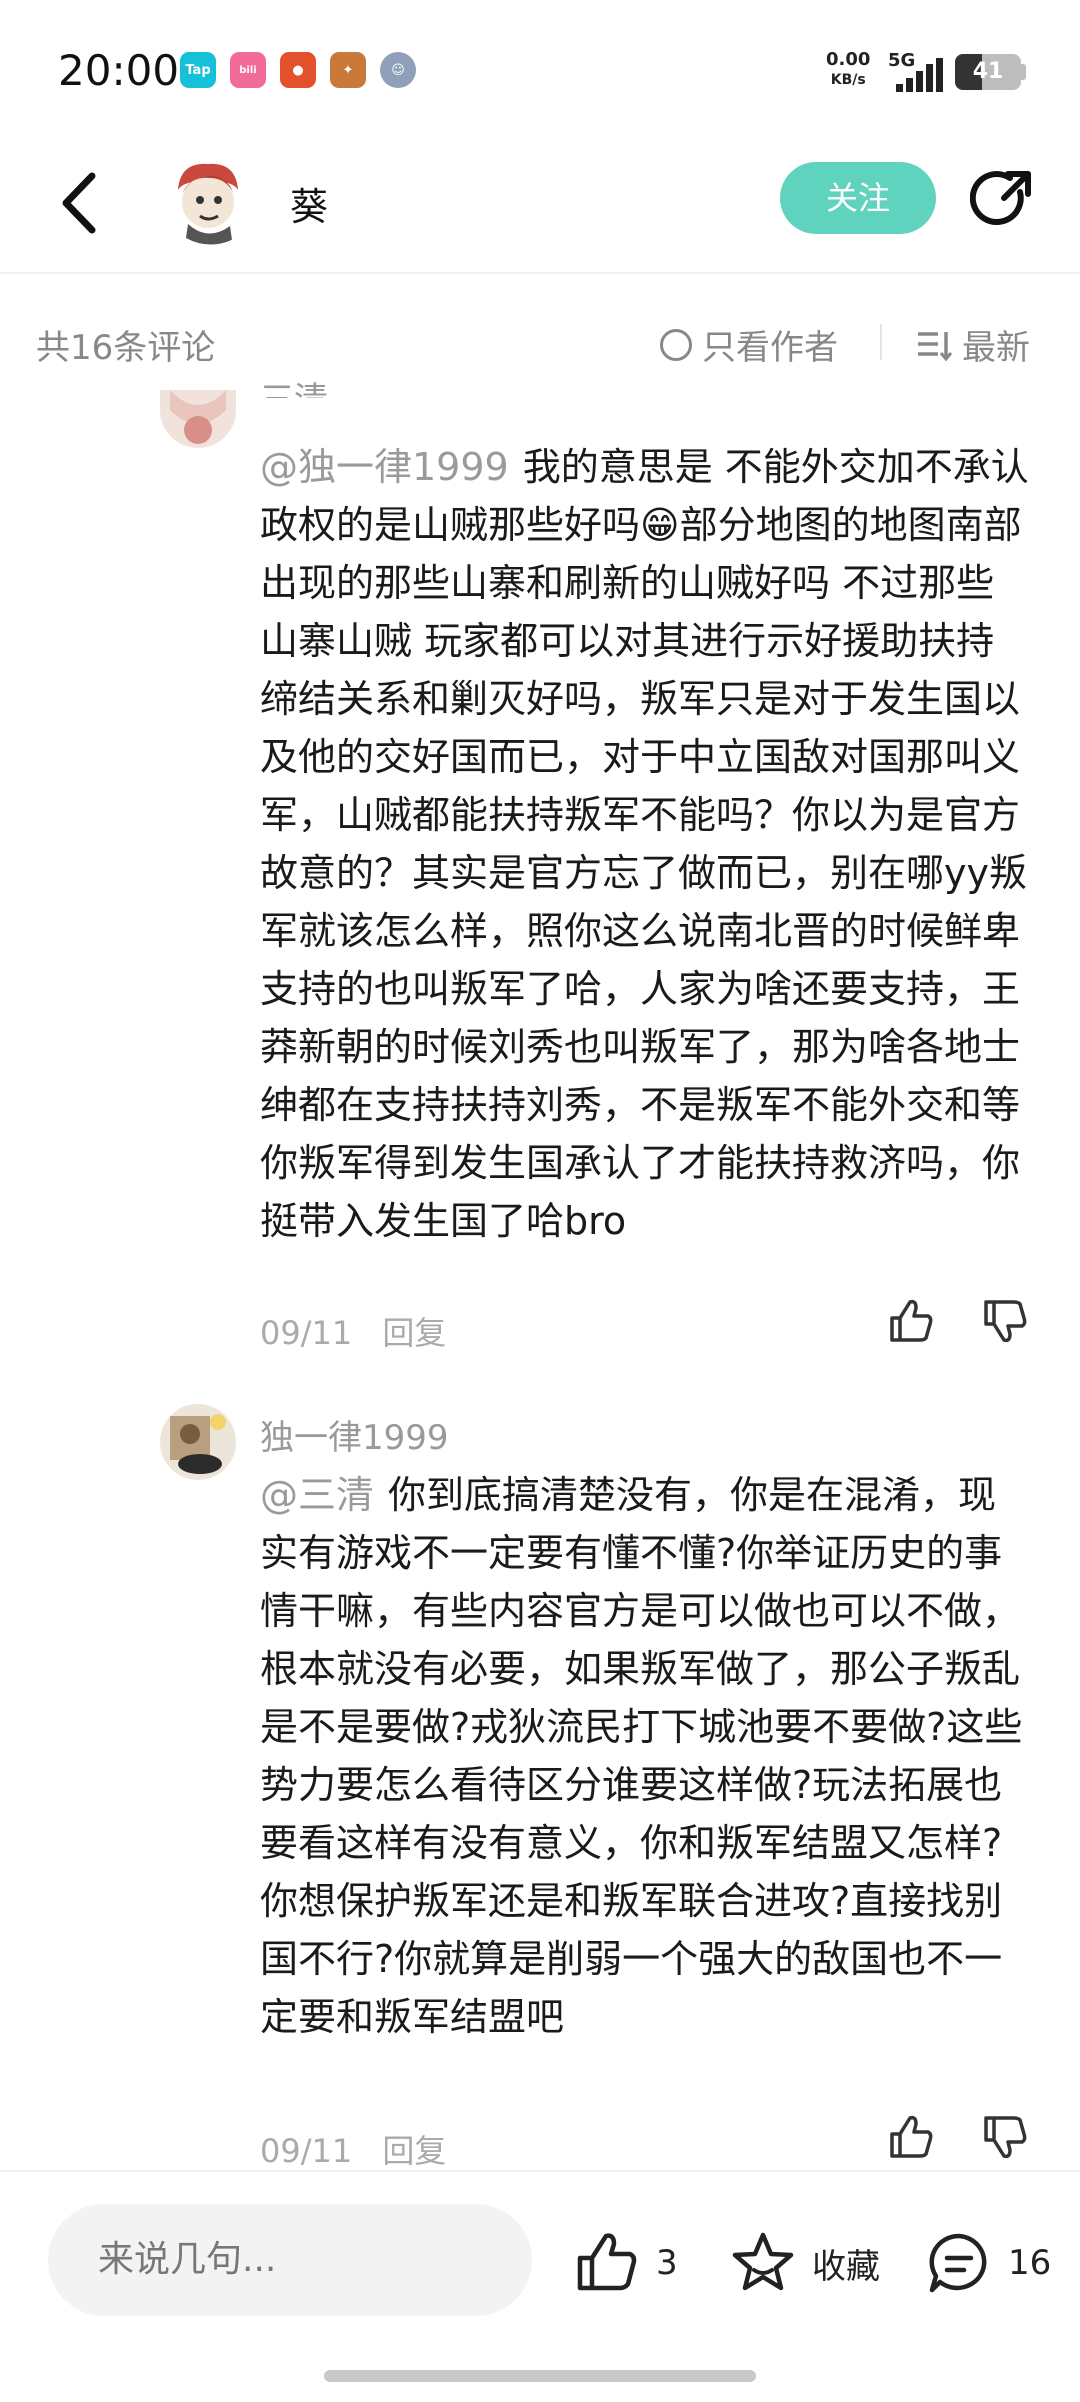 Image resolution: width=1080 pixels, height=2402 pixels. I want to click on follow-button: 关注, so click(858, 198).